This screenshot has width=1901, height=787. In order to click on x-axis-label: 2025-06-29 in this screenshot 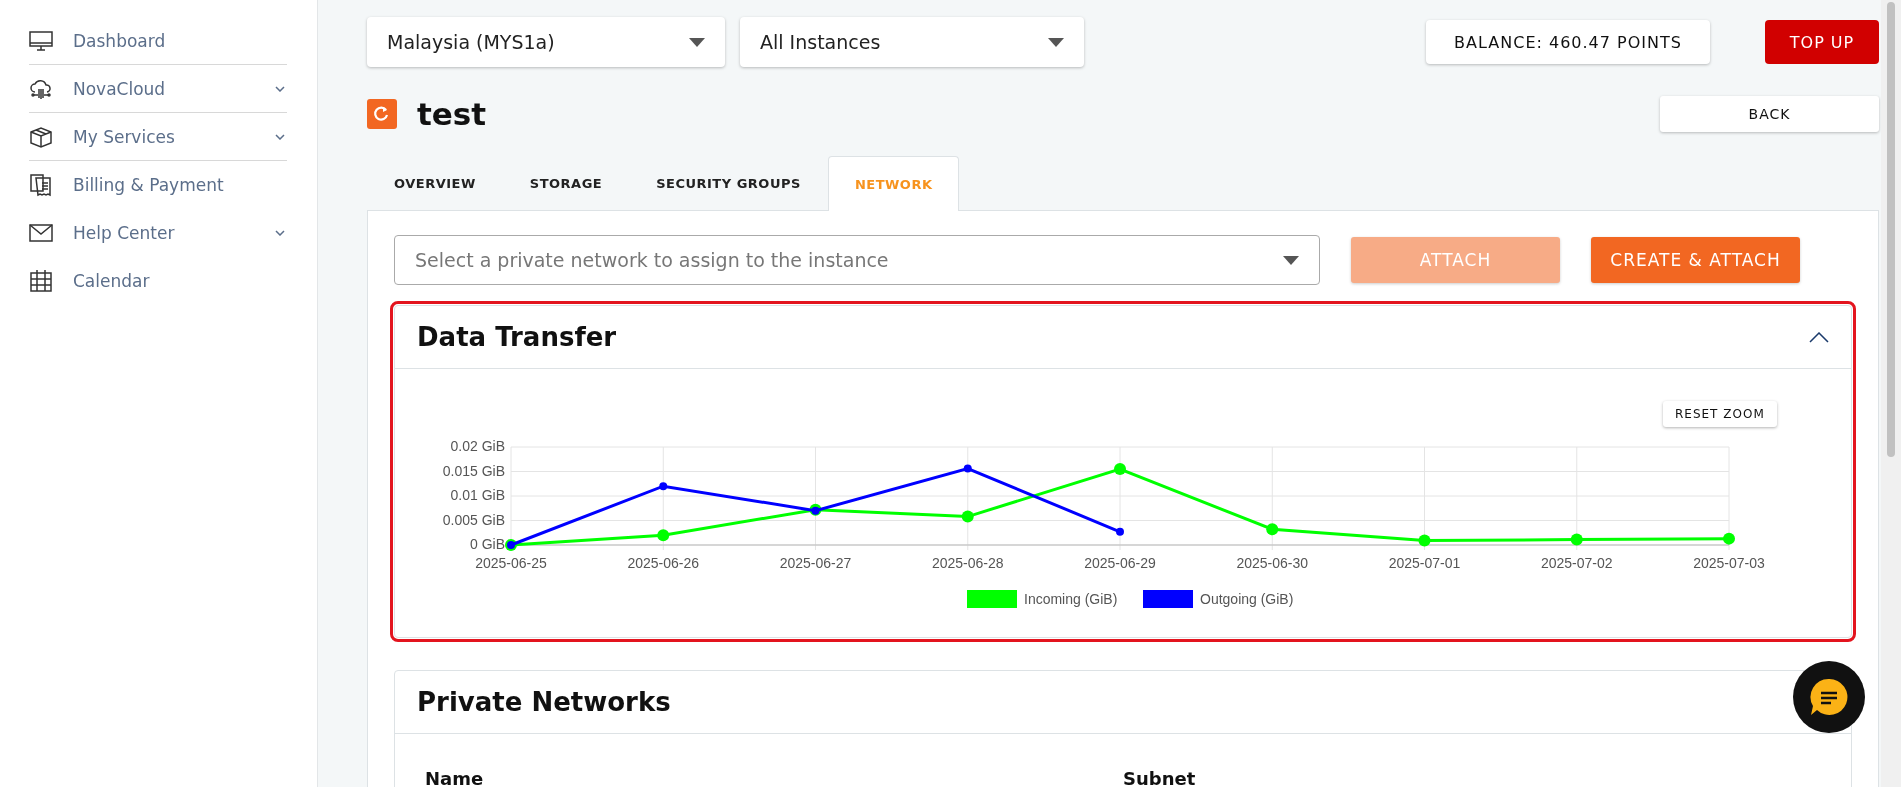, I will do `click(1120, 563)`.